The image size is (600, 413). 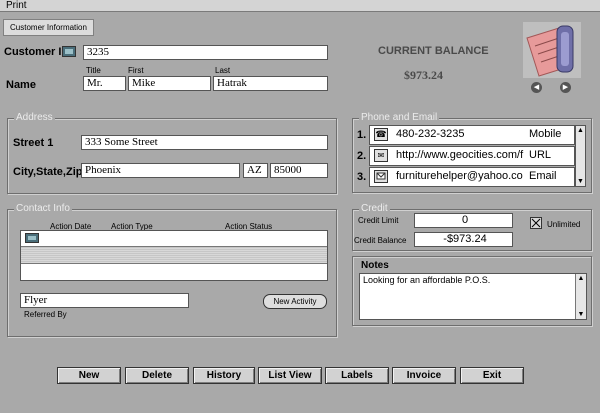 I want to click on unlimited-label: Unlimited, so click(x=564, y=224).